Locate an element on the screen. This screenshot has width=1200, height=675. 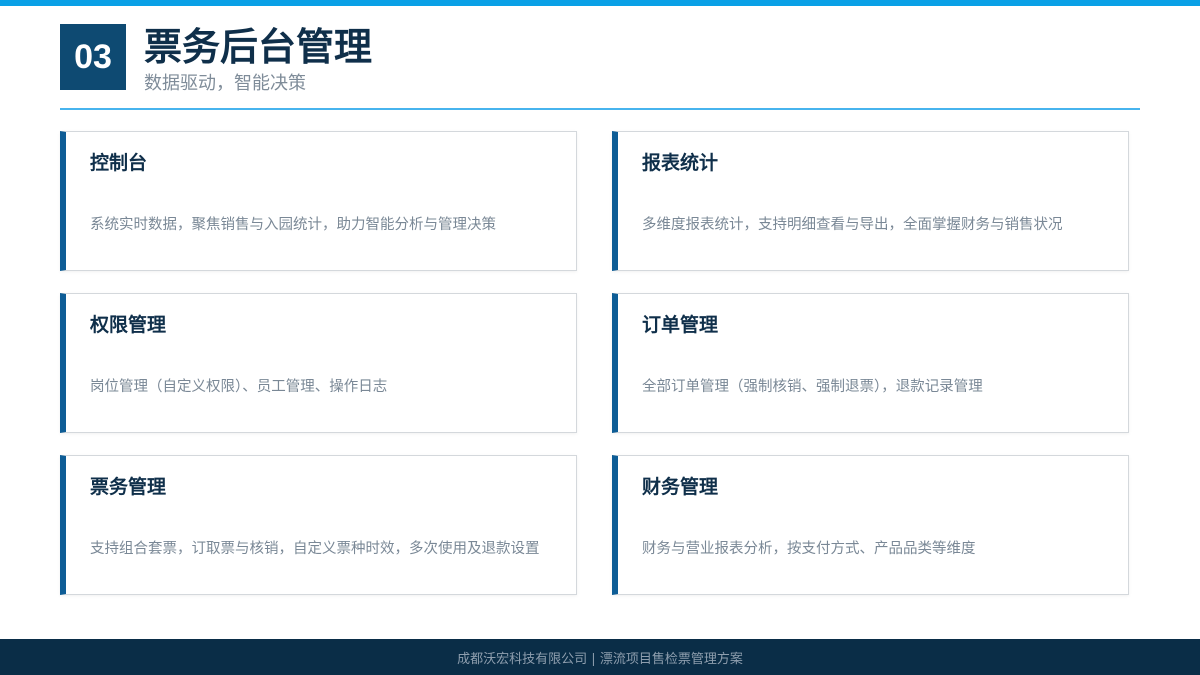
card-title: 控制台 is located at coordinates (119, 163).